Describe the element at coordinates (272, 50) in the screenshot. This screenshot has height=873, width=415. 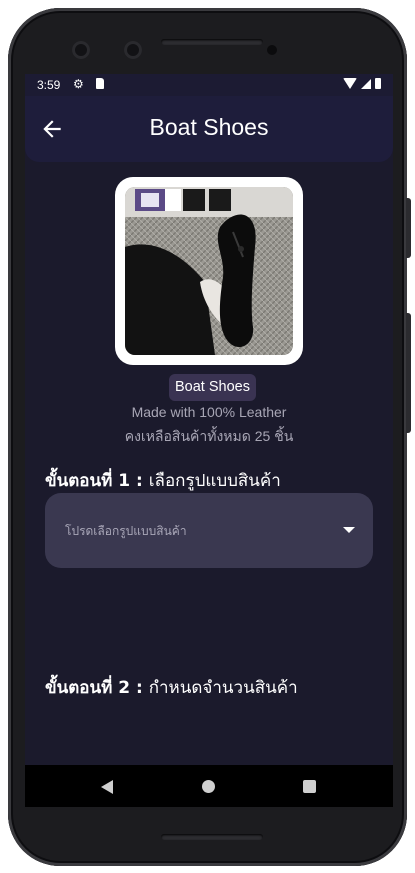
I see `proximity-sensor` at that location.